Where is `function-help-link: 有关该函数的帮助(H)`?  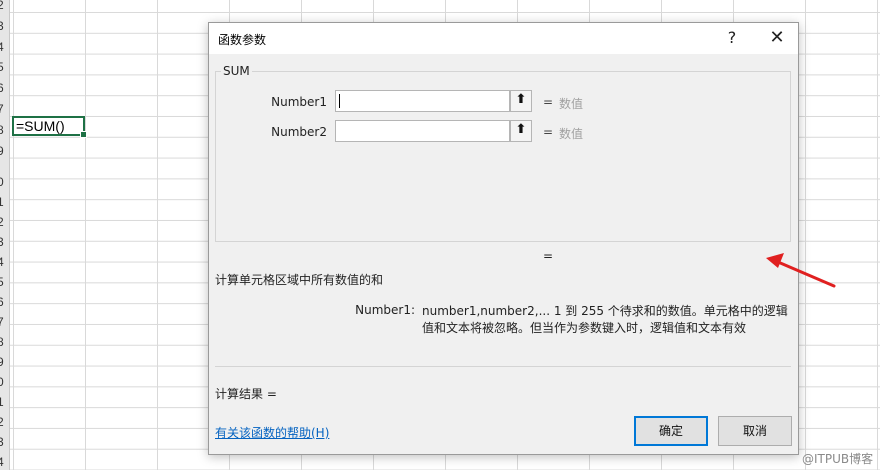
function-help-link: 有关该函数的帮助(H) is located at coordinates (272, 432).